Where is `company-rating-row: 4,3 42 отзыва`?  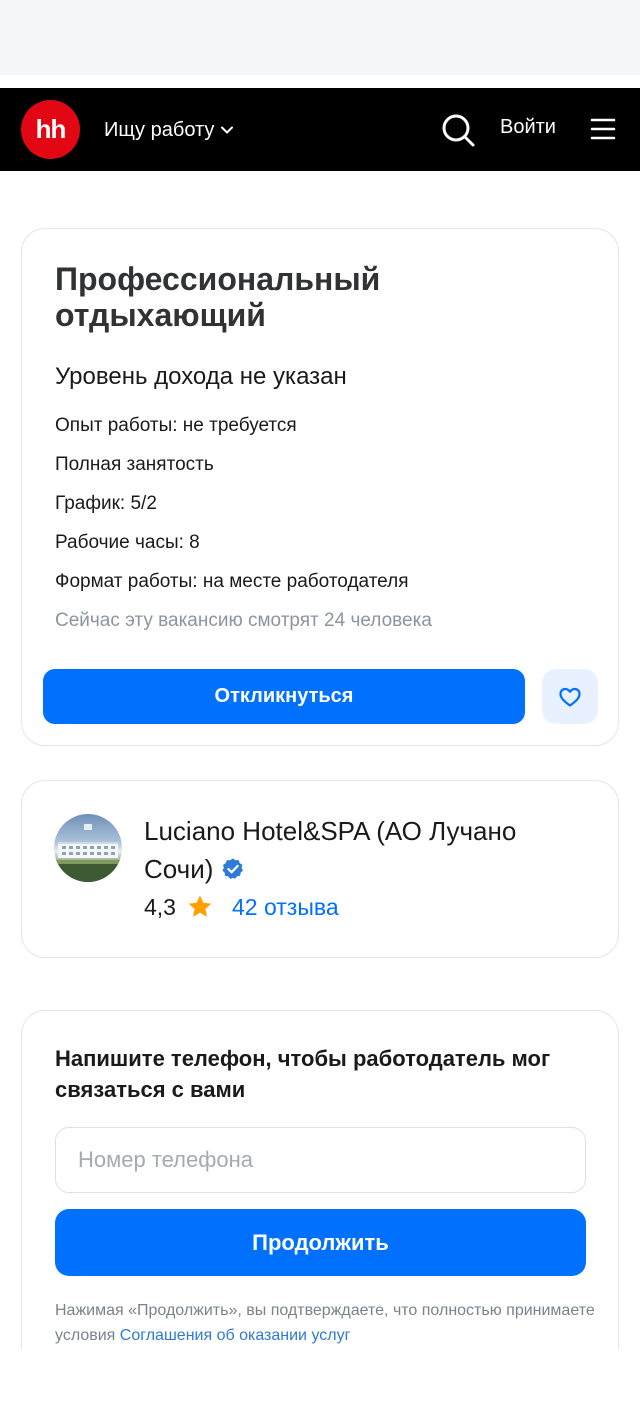
company-rating-row: 4,3 42 отзыва is located at coordinates (241, 907).